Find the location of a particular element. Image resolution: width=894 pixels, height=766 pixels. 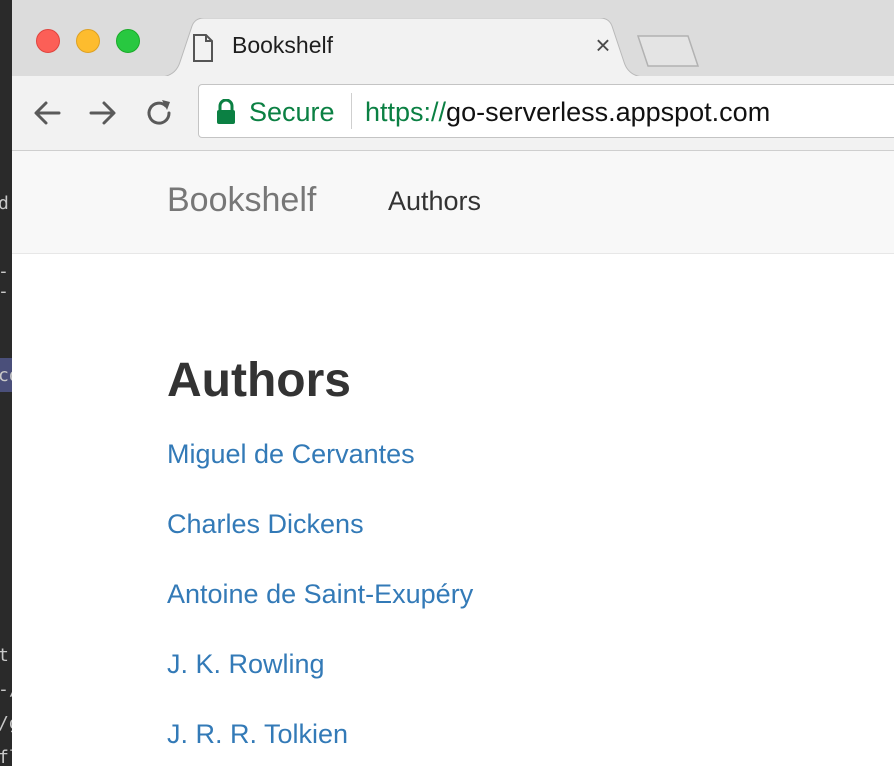

url-text: https://go-serverless.appspot.com is located at coordinates (567, 112).